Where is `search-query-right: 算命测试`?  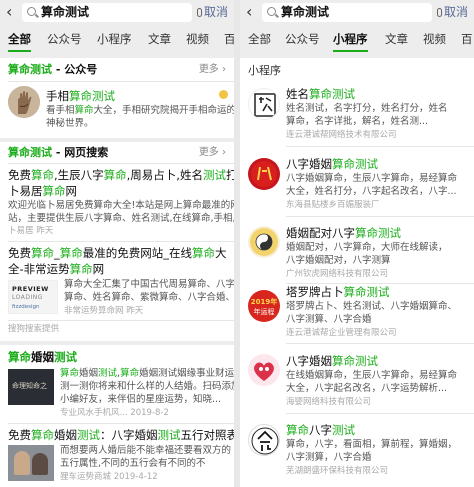 search-query-right: 算命测试 is located at coordinates (305, 12).